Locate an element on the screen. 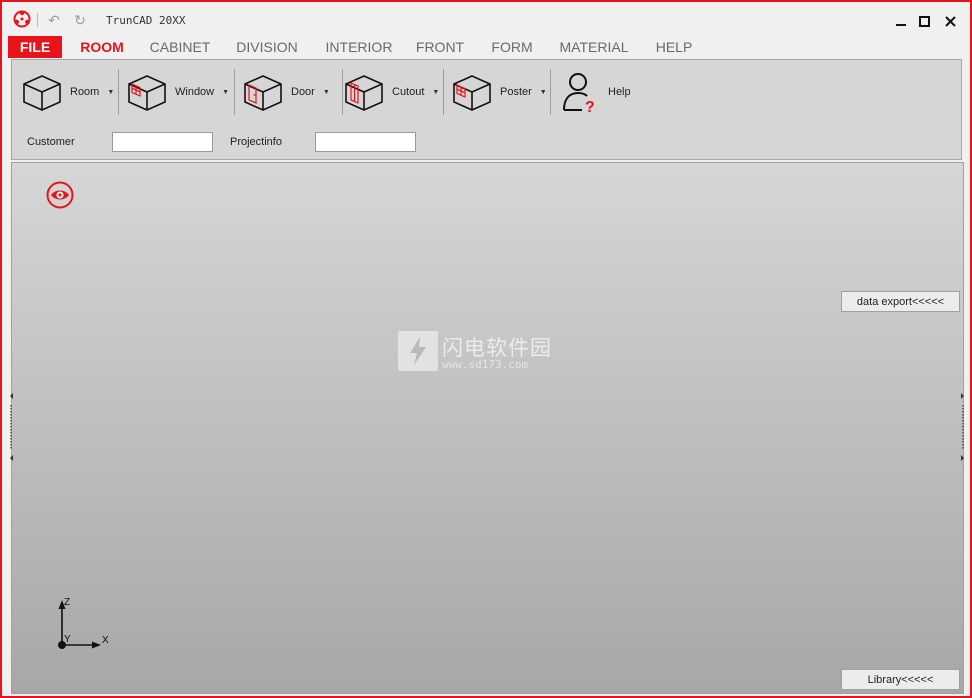 The image size is (972, 698). library-button: Library<<<<< is located at coordinates (900, 679).